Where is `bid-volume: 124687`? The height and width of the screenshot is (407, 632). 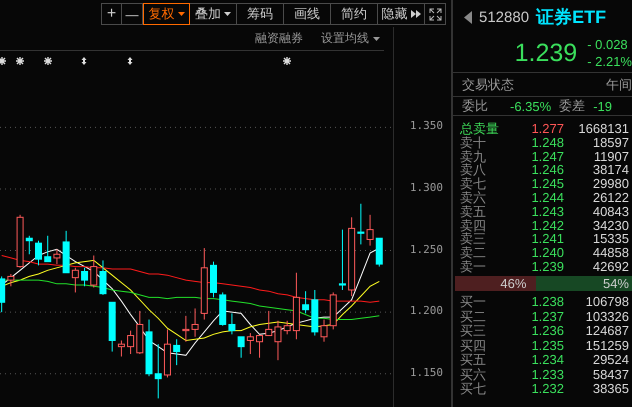
bid-volume: 124687 is located at coordinates (606, 331).